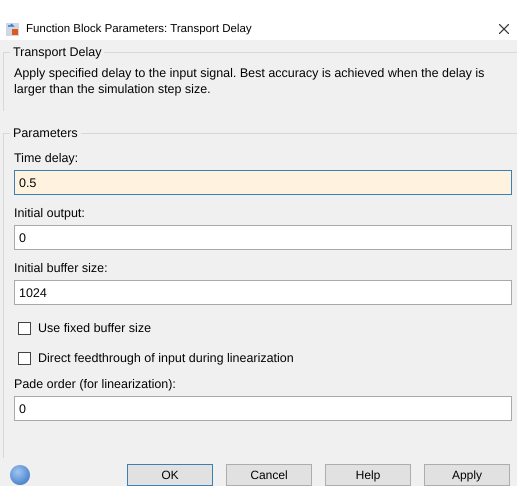 This screenshot has height=486, width=517. Describe the element at coordinates (368, 475) in the screenshot. I see `dialog-button: Help` at that location.